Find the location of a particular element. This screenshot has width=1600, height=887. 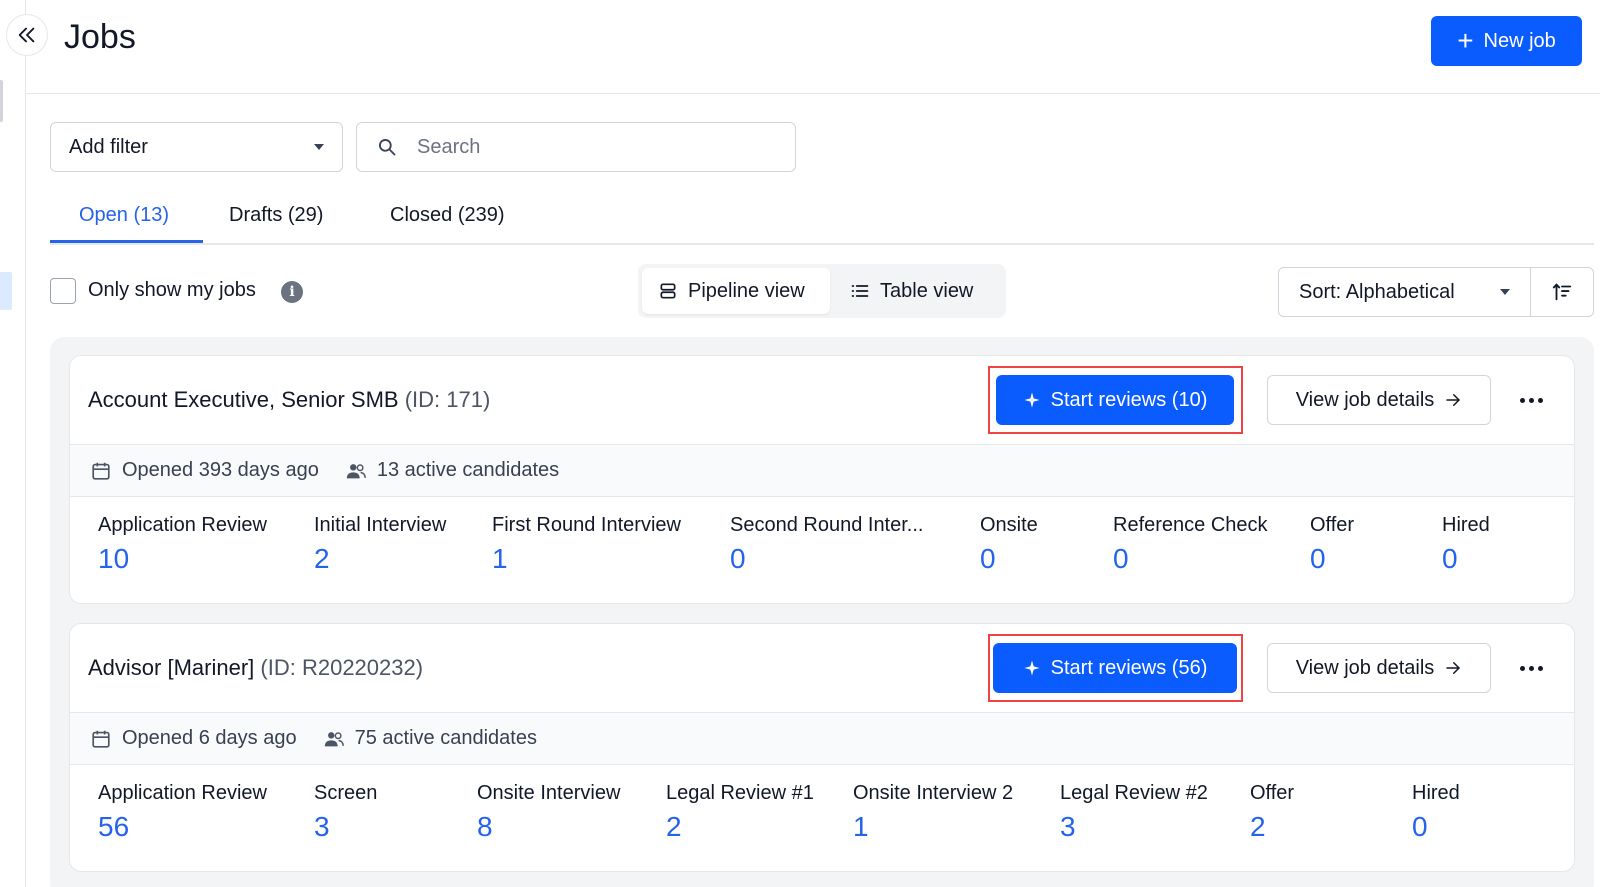

new-job-button: + New job is located at coordinates (1506, 41).